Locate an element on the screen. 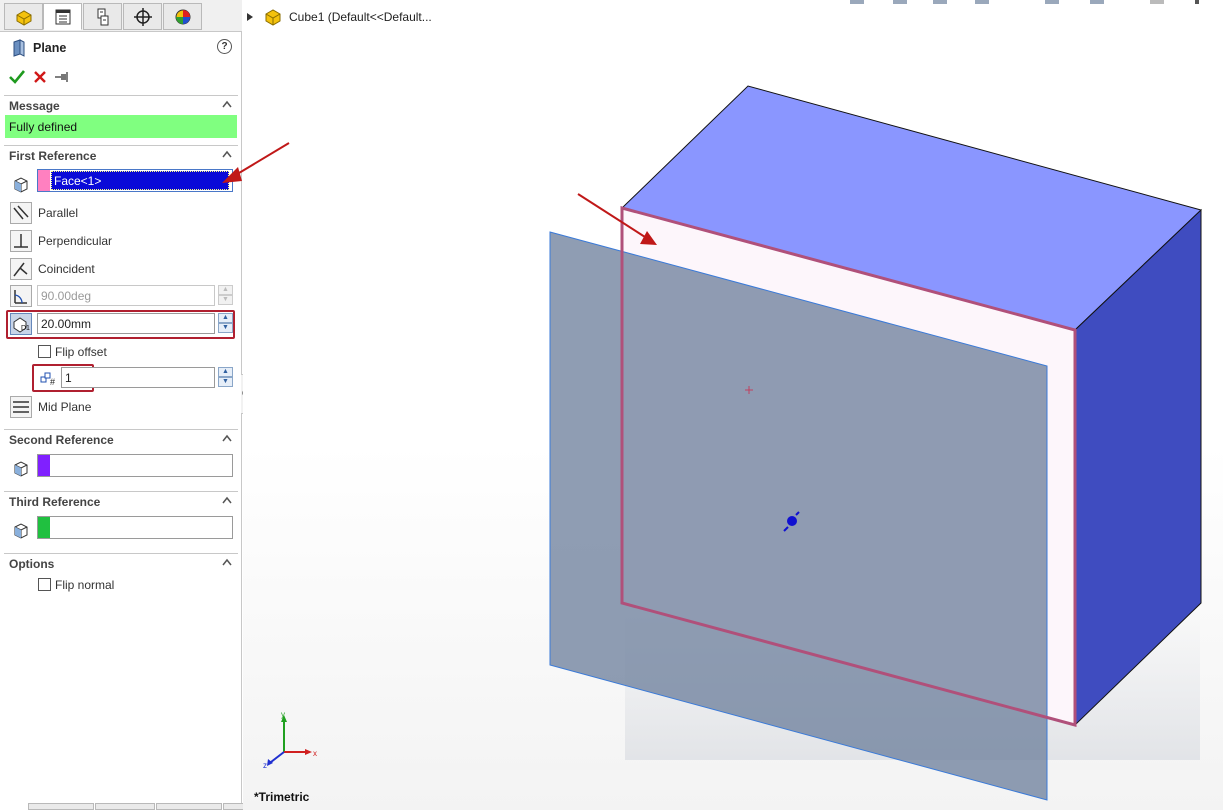 This screenshot has width=1223, height=810. annotation-arrow-to-selection-box is located at coordinates (256, 162).